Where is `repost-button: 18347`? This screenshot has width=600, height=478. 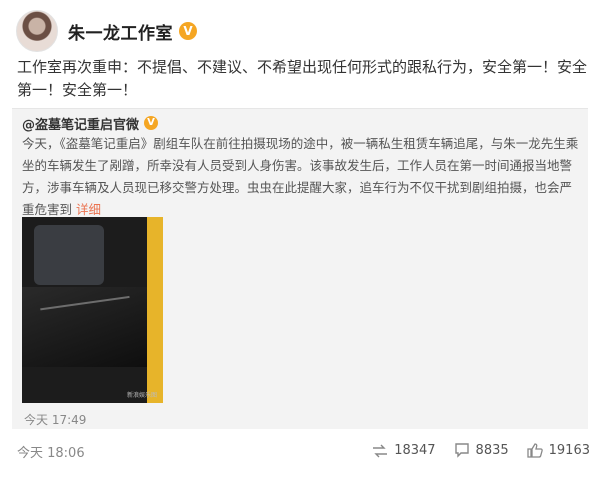
repost-button: 18347 is located at coordinates (404, 450).